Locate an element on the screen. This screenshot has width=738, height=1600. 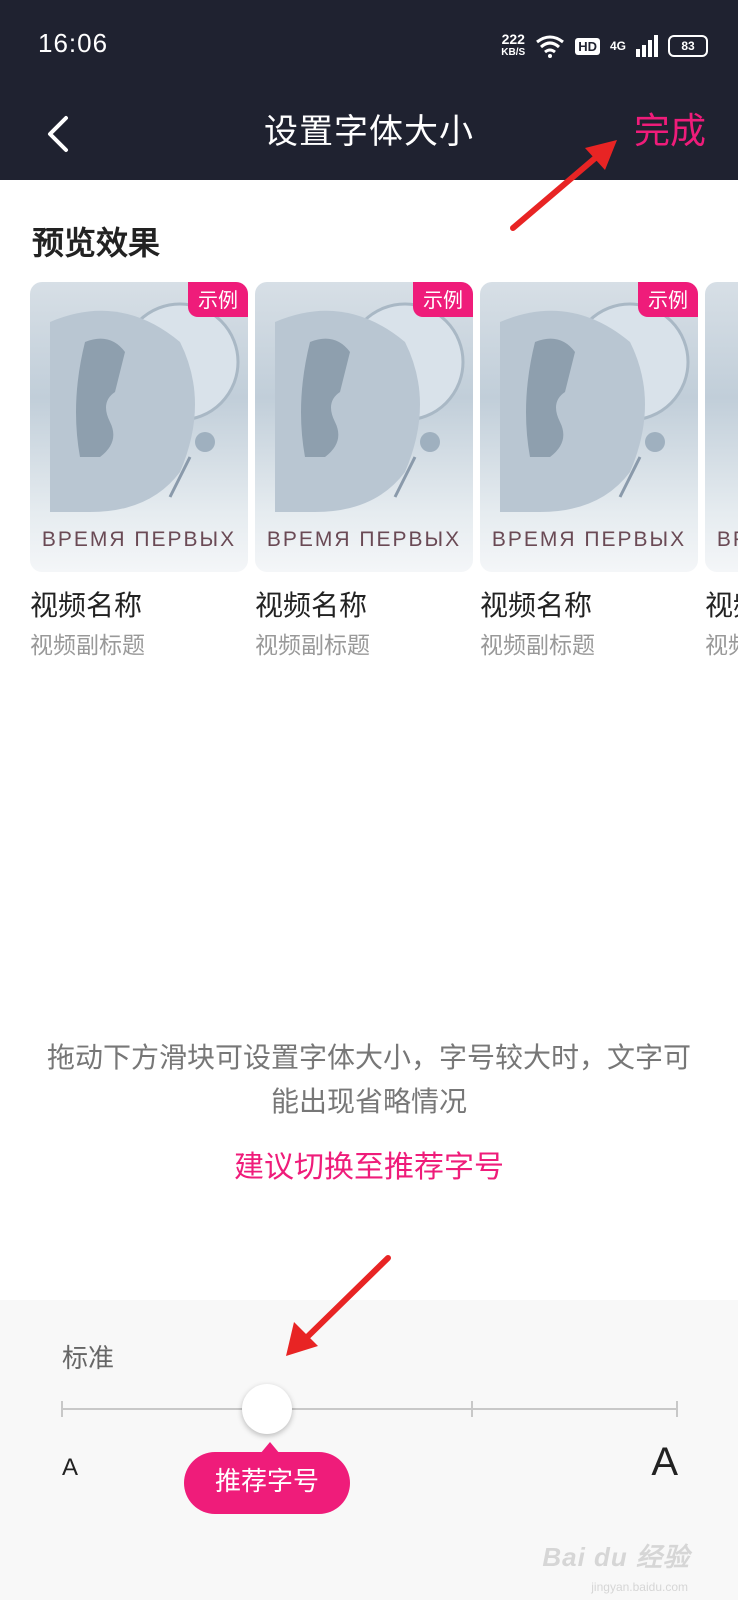
font-size-slider-thumb is located at coordinates (267, 1409).